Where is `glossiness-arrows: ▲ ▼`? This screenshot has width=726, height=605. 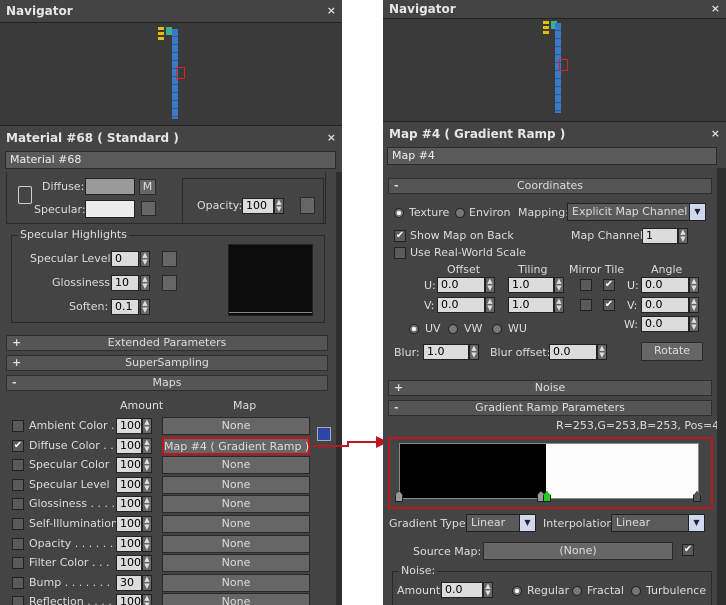 glossiness-arrows: ▲ ▼ is located at coordinates (145, 283).